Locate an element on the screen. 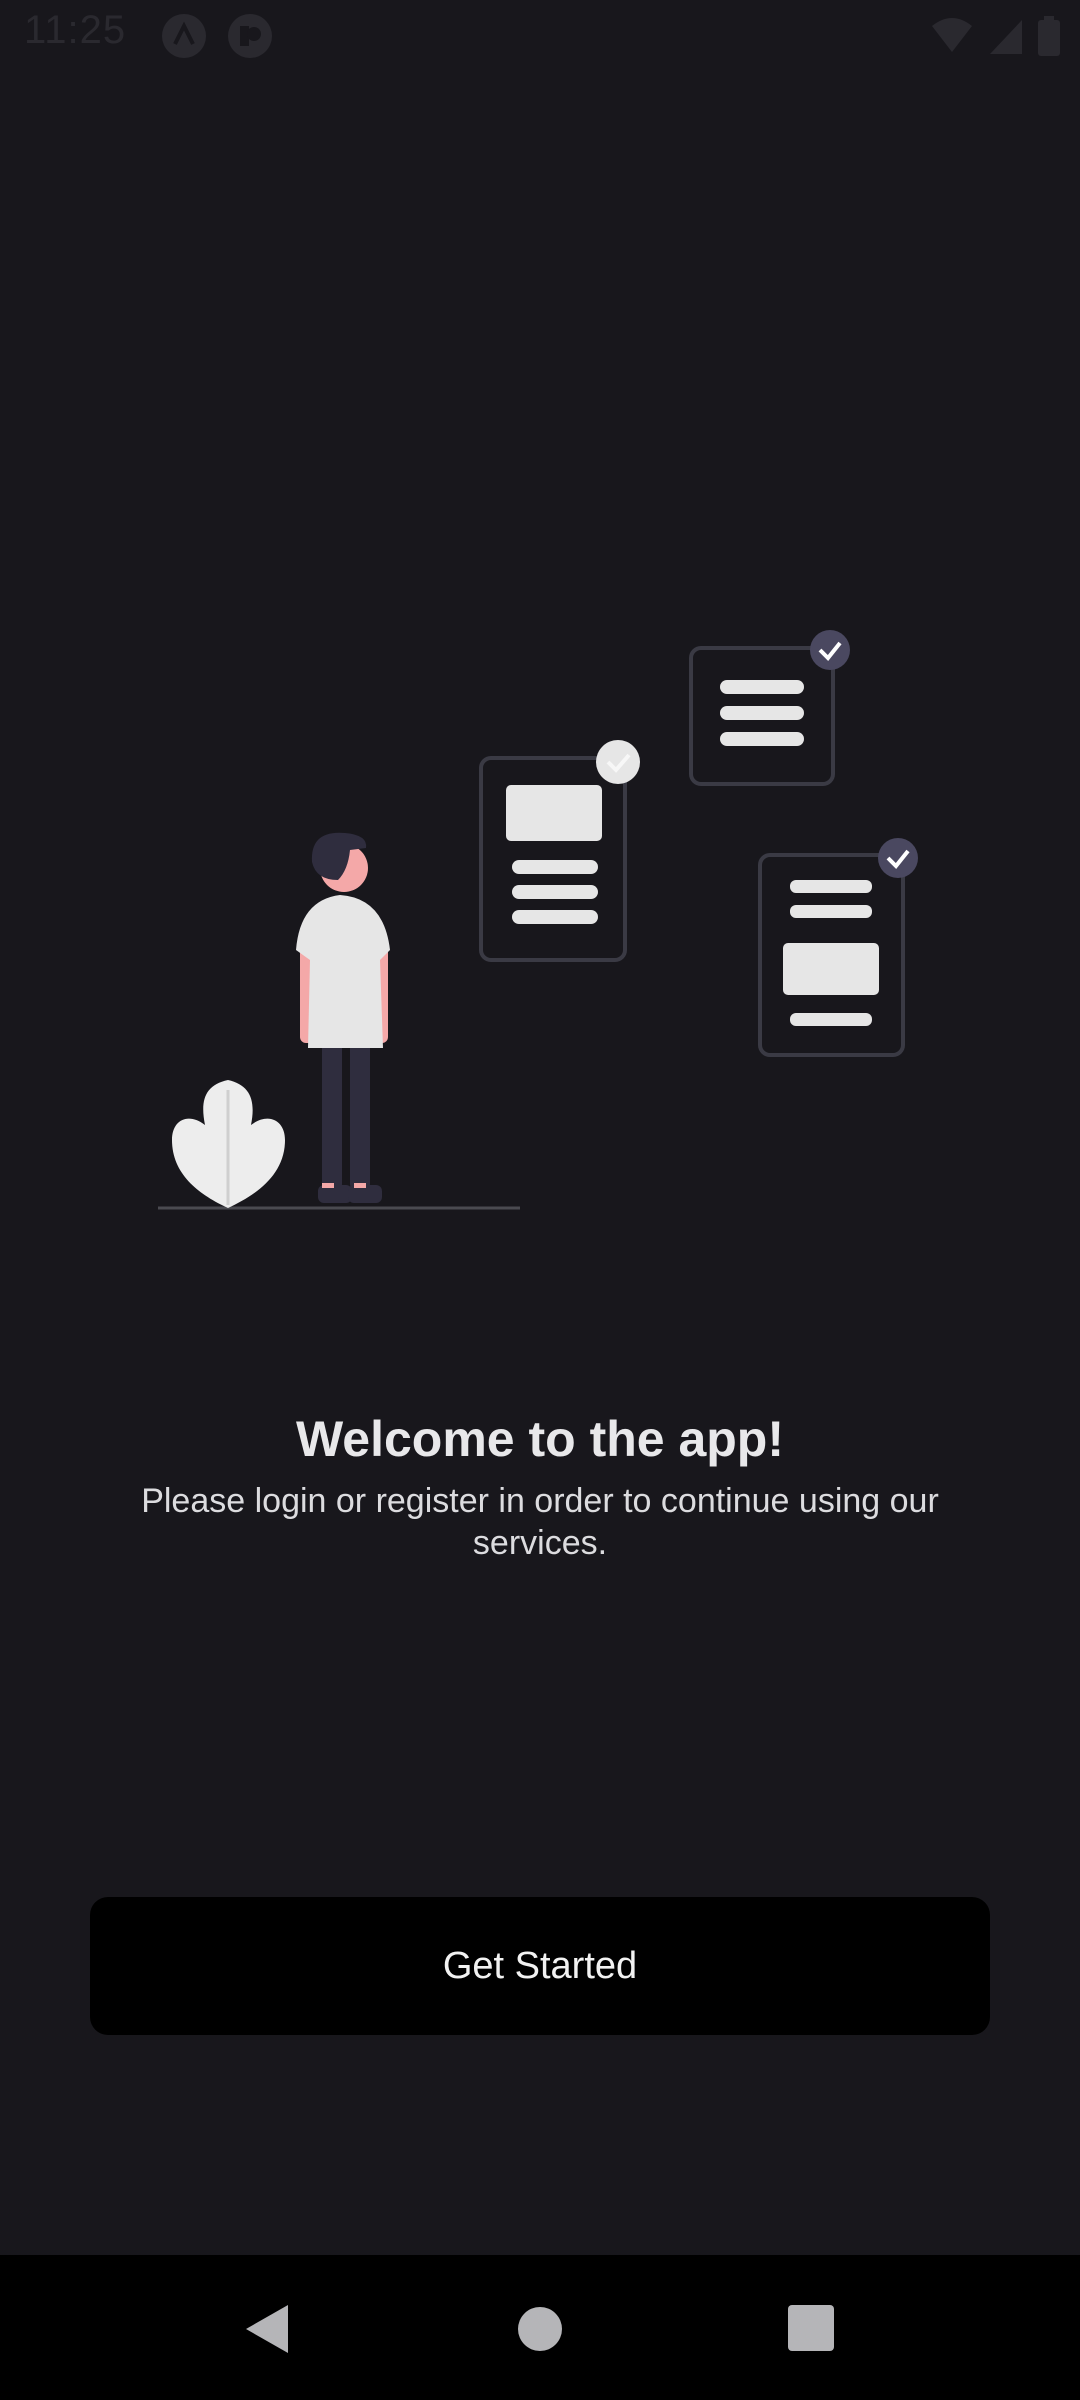 The height and width of the screenshot is (2400, 1080). wifi-icon is located at coordinates (952, 35).